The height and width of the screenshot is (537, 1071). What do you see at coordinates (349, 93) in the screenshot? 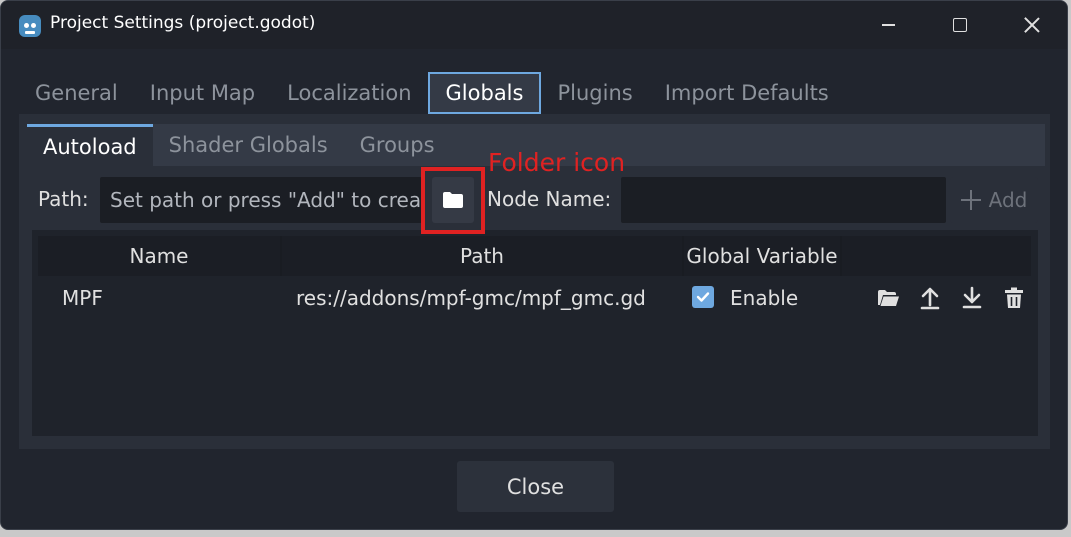
I see `tab-localization: Localization` at bounding box center [349, 93].